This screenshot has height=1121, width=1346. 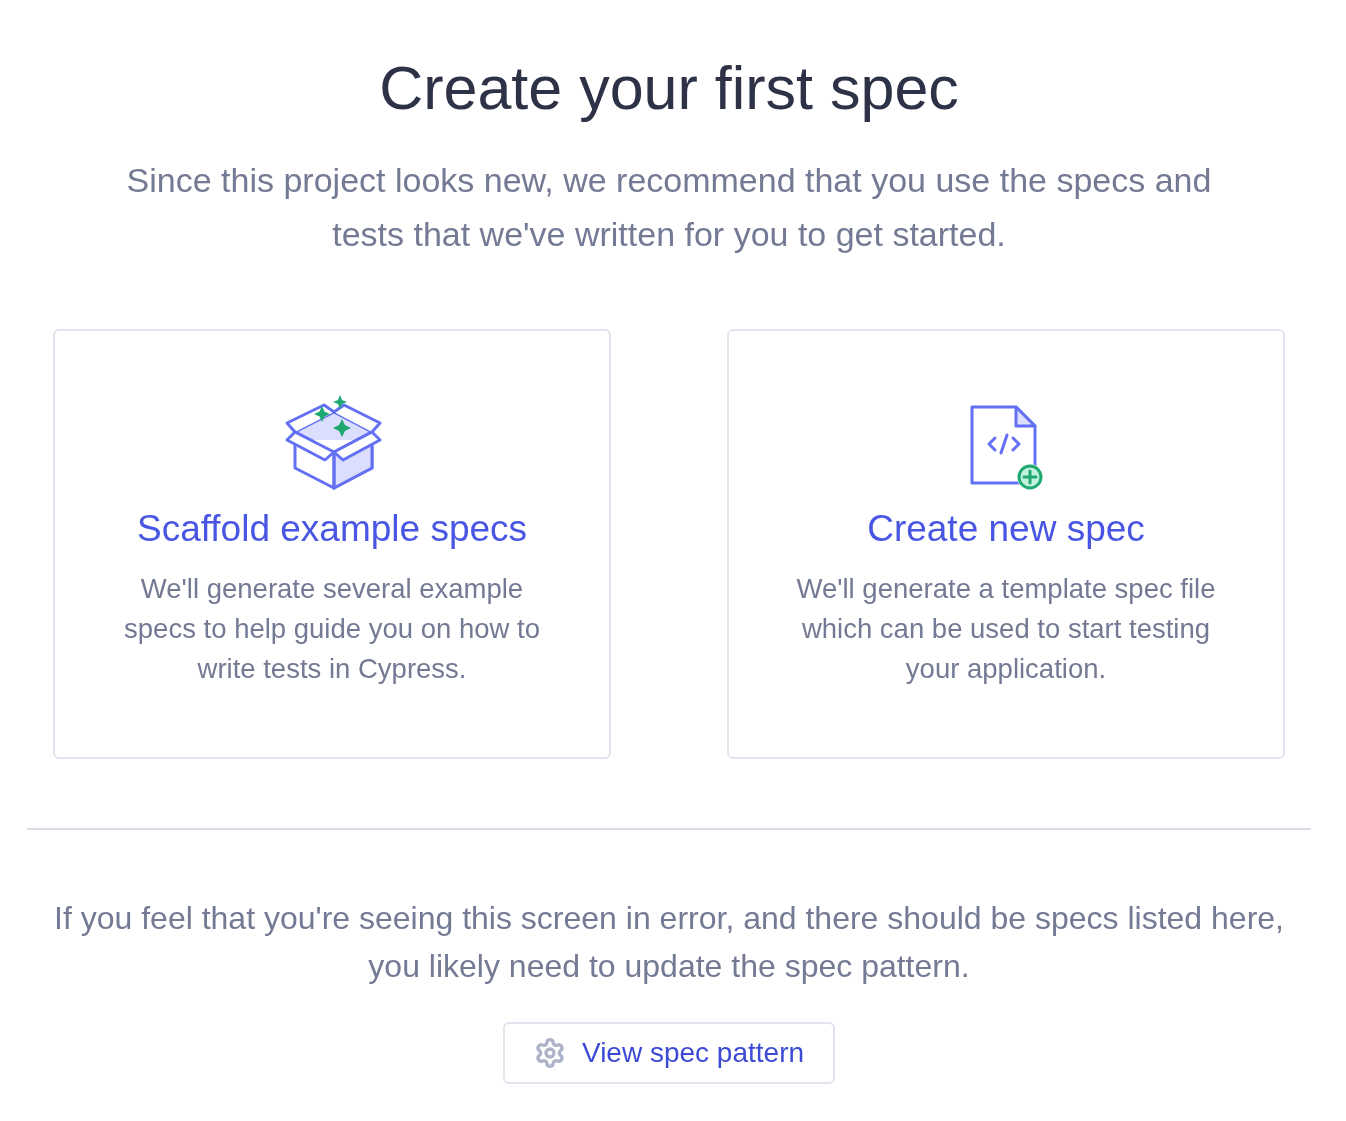 What do you see at coordinates (1006, 449) in the screenshot?
I see `code-file-with-plus-icon` at bounding box center [1006, 449].